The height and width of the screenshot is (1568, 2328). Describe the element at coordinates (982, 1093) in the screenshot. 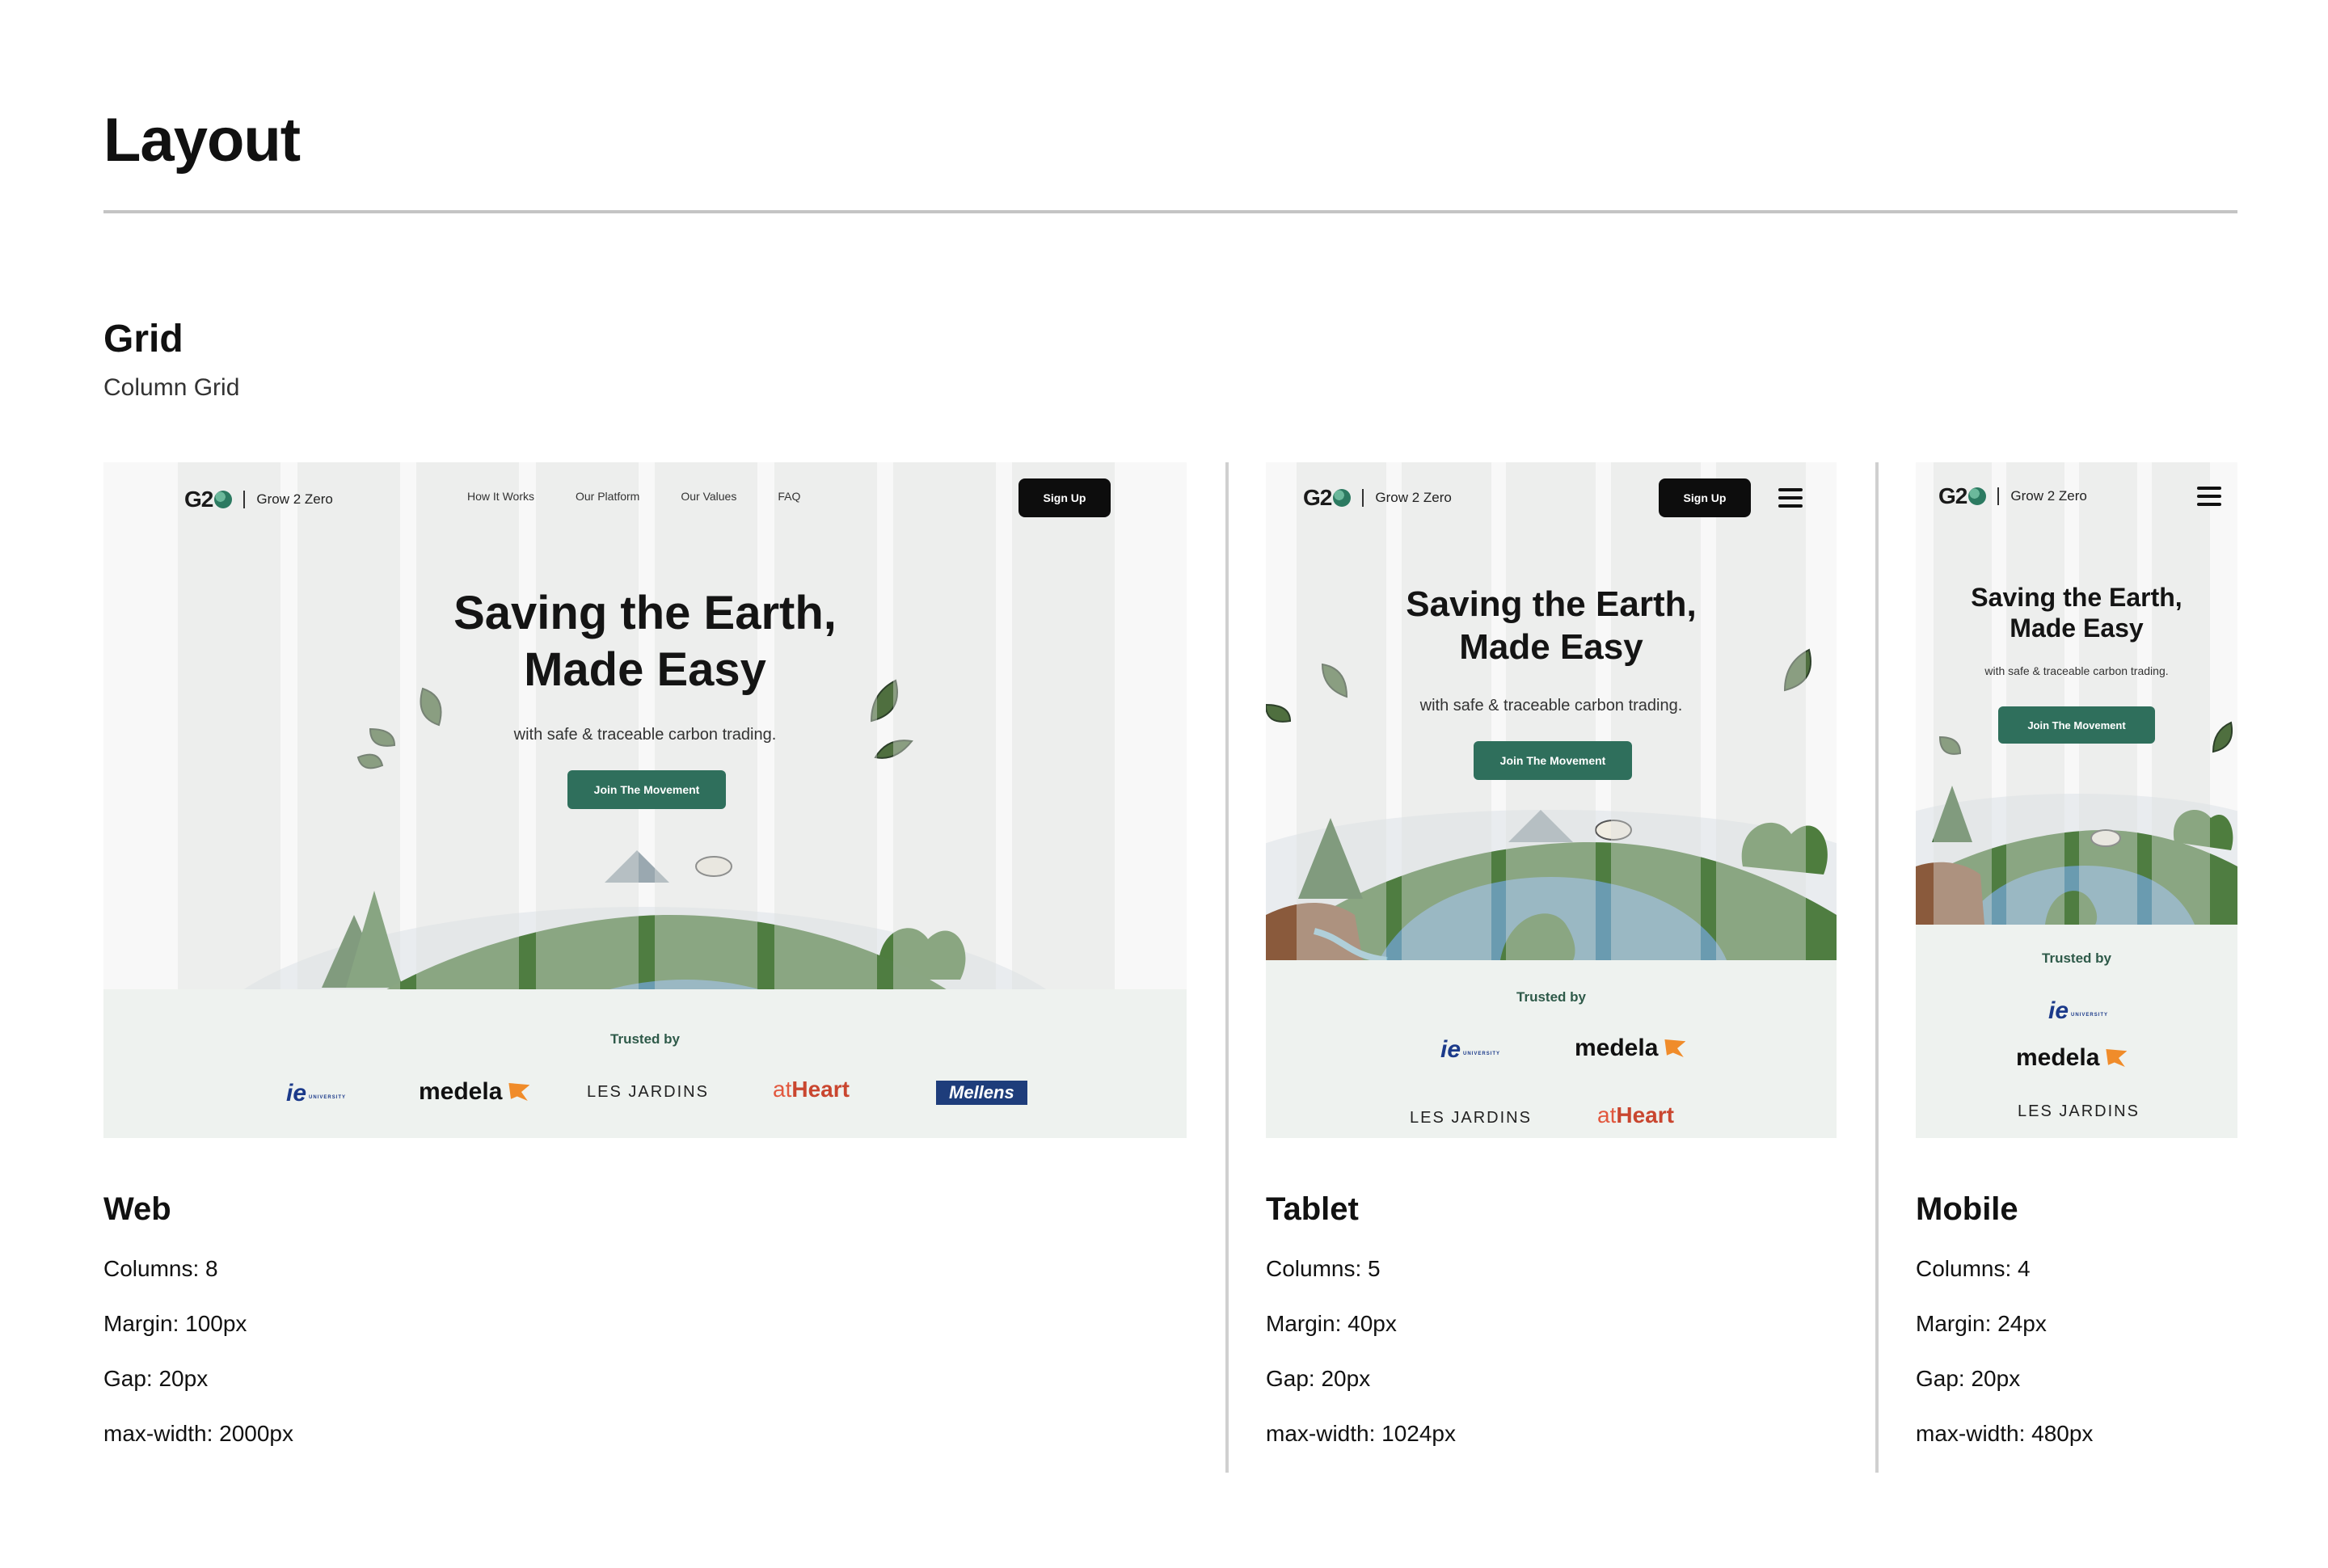

I see `partner-logo-mellens: Mellens` at that location.